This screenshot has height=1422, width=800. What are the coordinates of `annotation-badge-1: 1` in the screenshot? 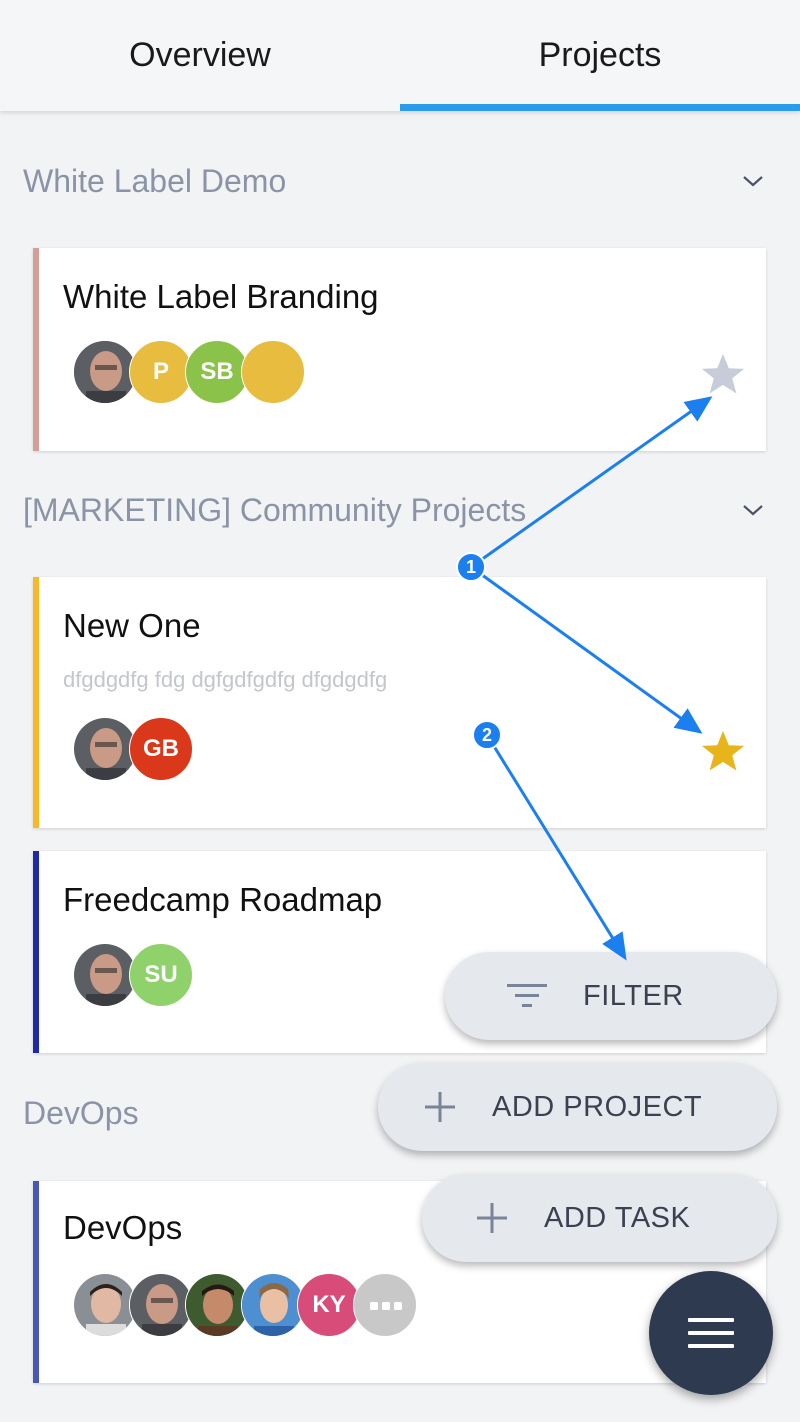 It's located at (471, 567).